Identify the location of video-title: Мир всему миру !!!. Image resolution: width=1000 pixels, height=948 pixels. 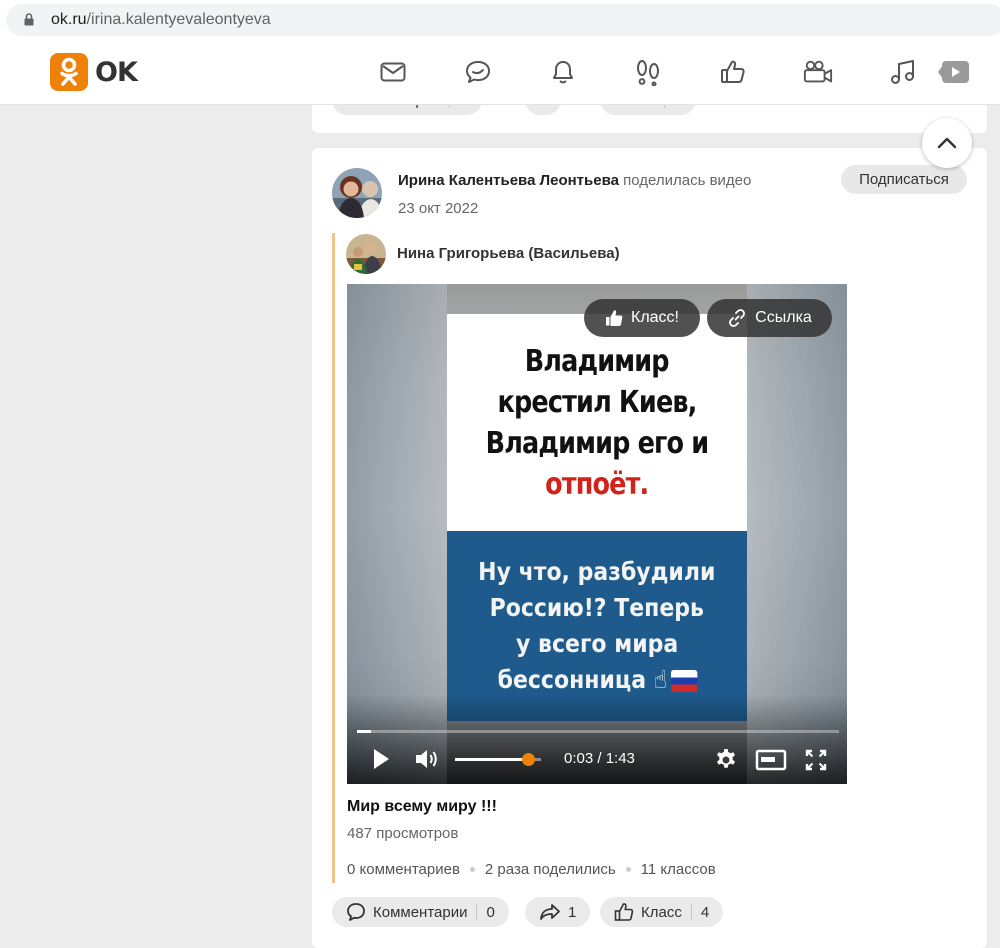
(422, 807).